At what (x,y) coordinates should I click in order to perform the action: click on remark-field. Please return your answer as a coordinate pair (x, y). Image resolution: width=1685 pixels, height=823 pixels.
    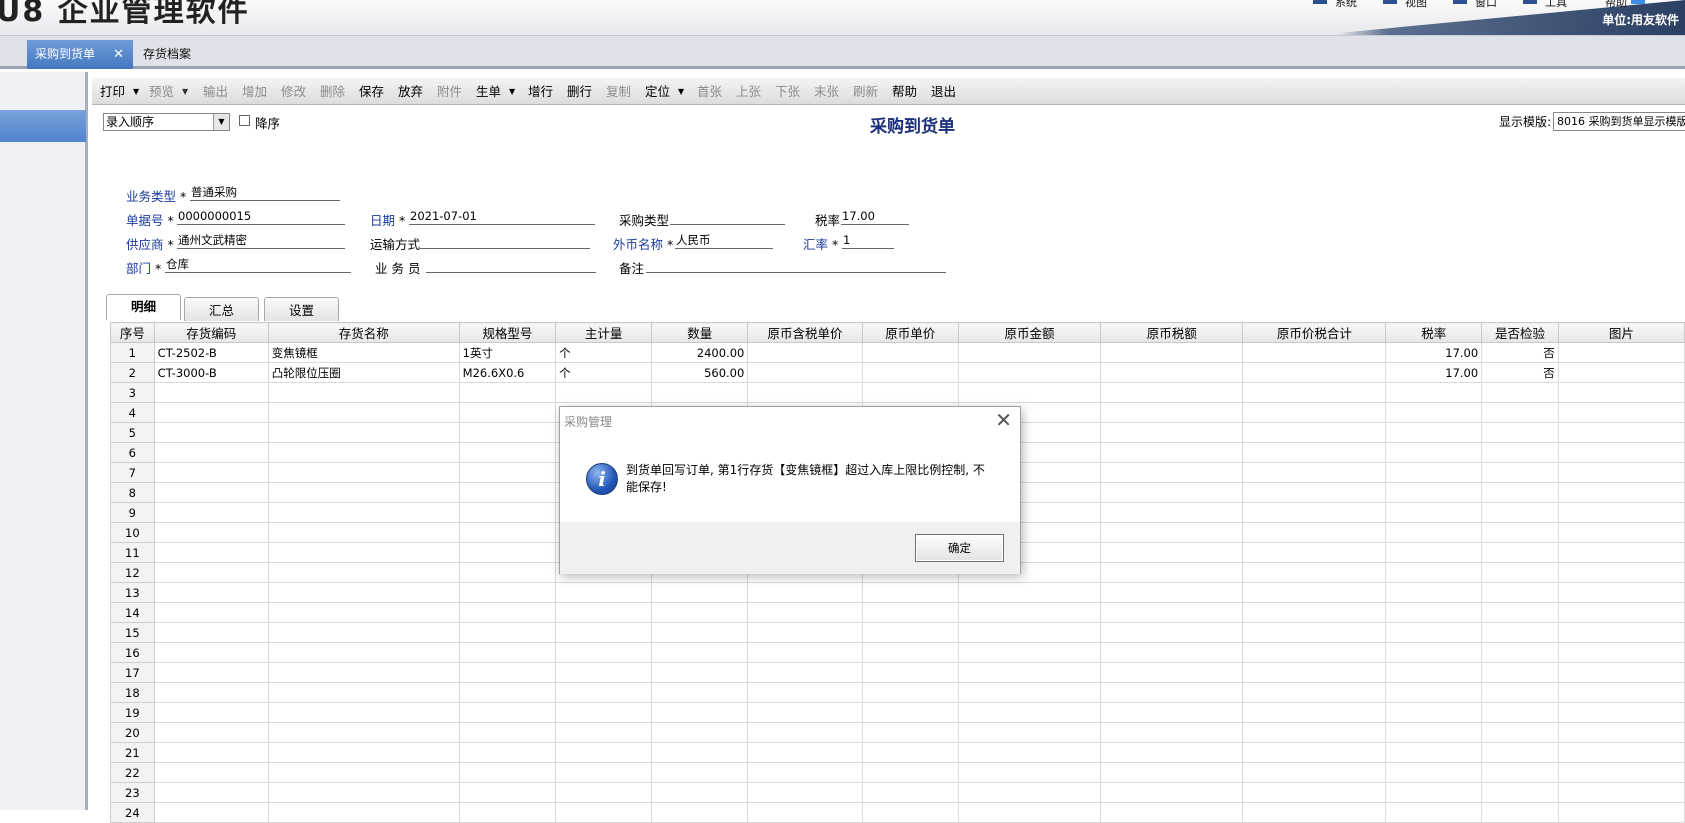
    Looking at the image, I should click on (796, 265).